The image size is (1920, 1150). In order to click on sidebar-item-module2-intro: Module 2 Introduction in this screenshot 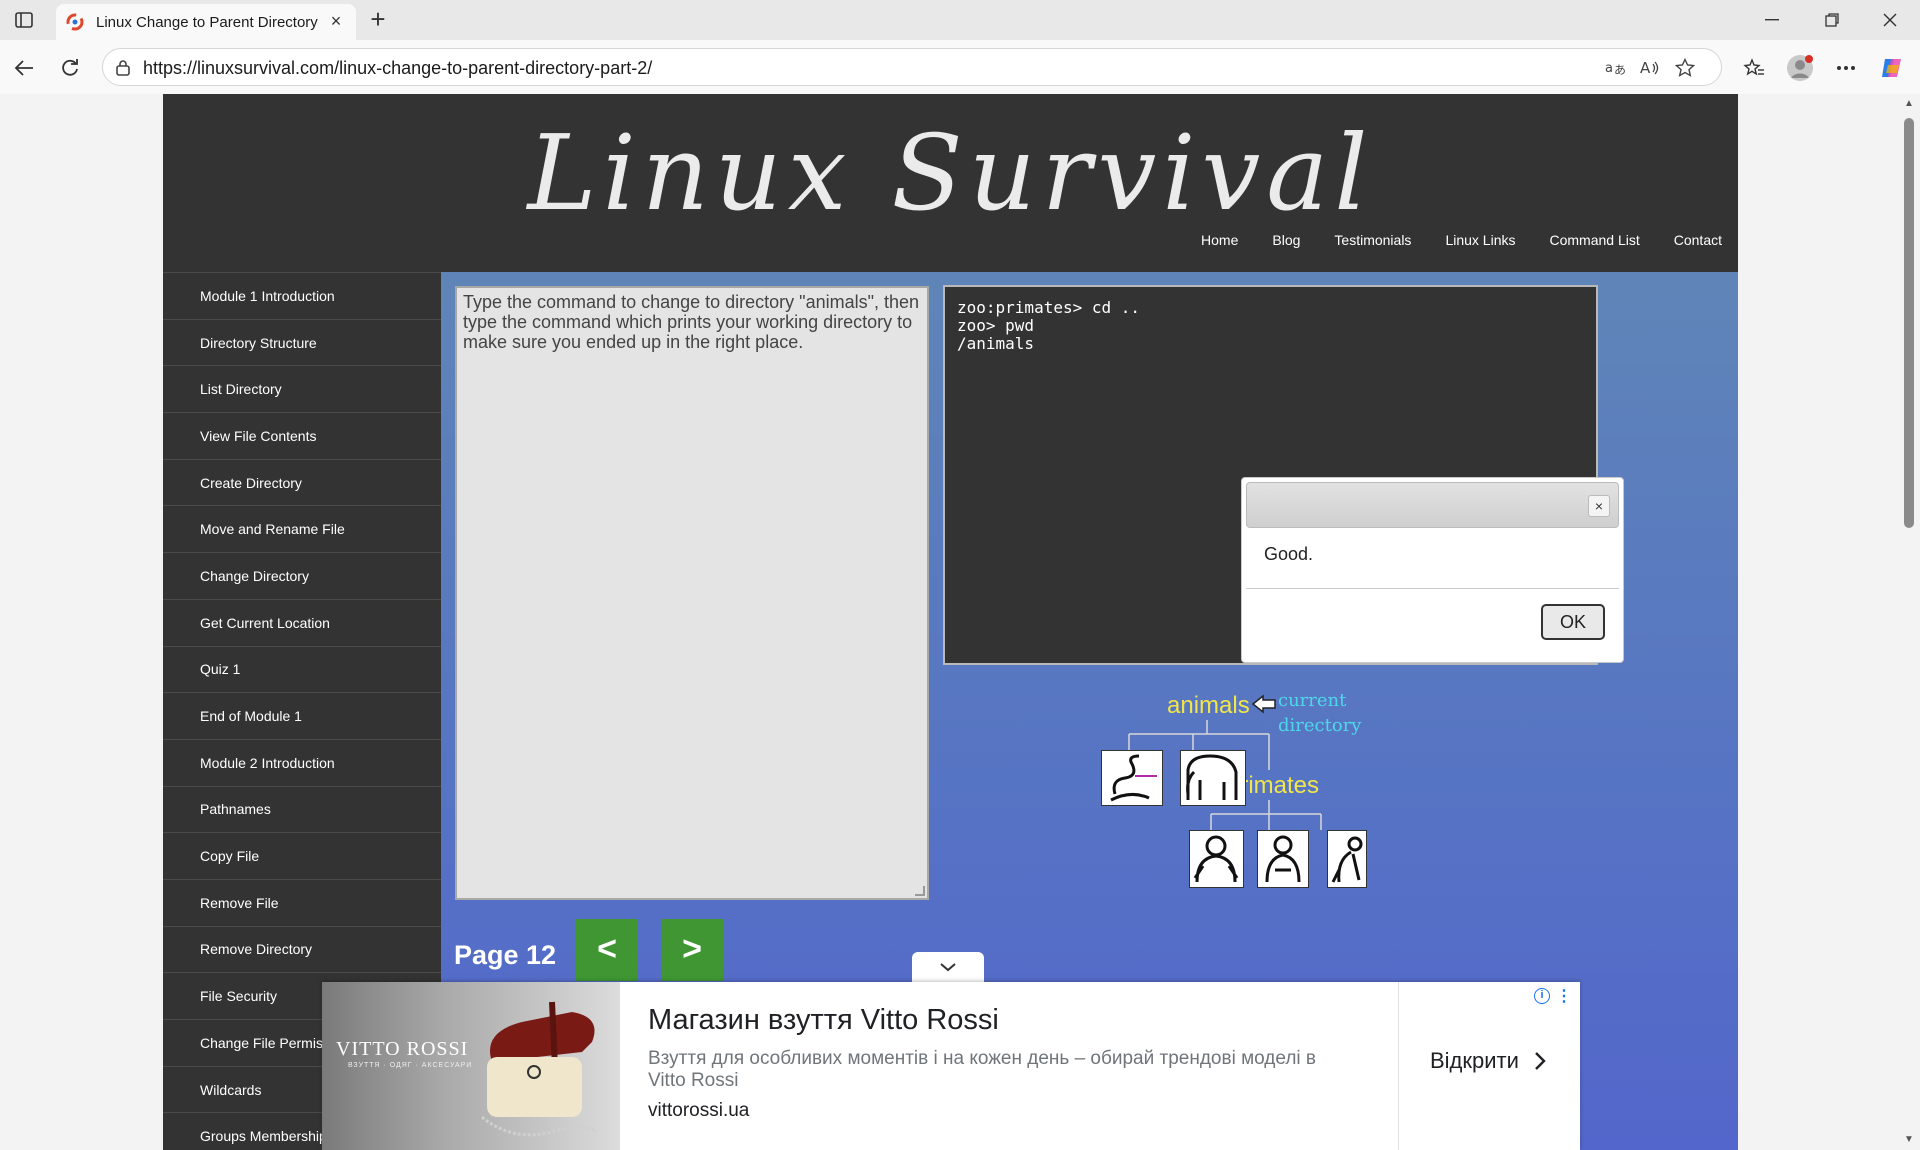, I will do `click(302, 762)`.